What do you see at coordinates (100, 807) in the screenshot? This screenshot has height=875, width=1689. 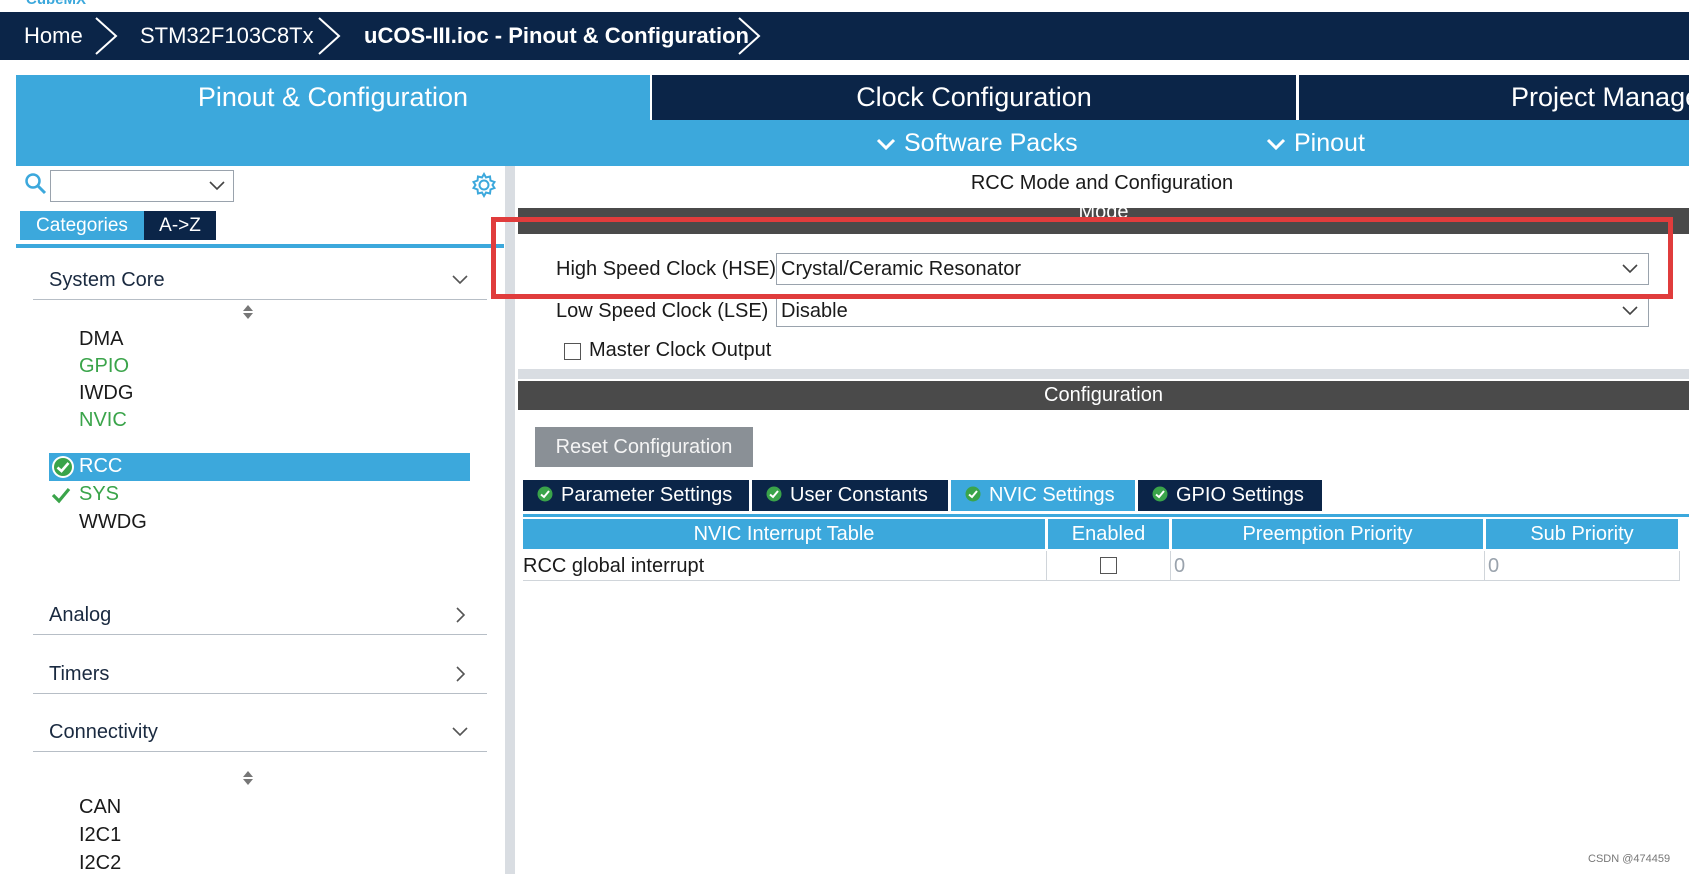 I see `peripheral-can: CAN` at bounding box center [100, 807].